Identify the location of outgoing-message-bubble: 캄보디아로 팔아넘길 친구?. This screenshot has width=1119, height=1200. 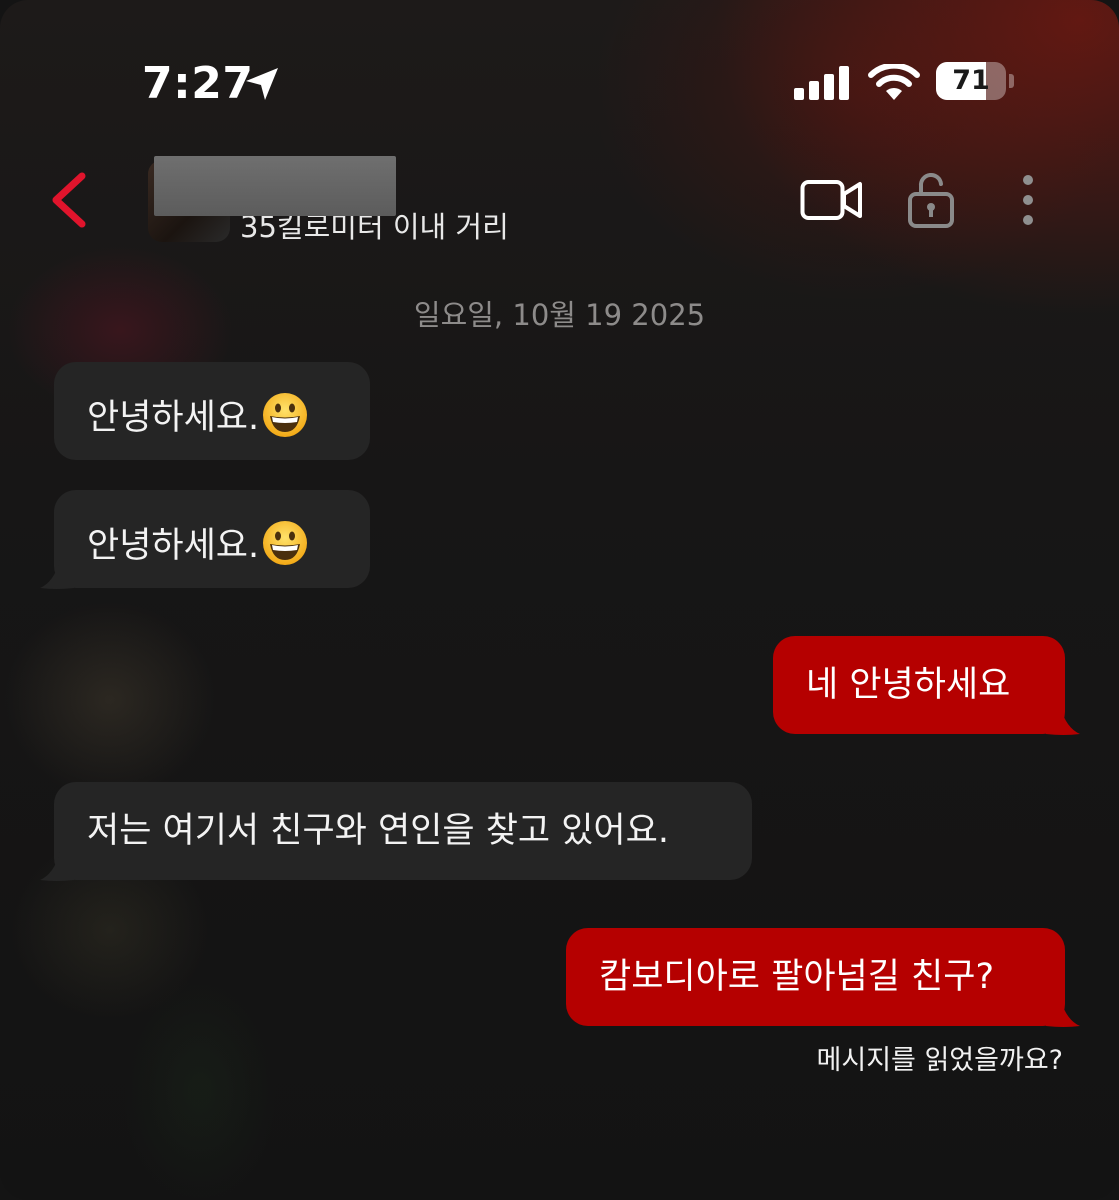
(815, 977).